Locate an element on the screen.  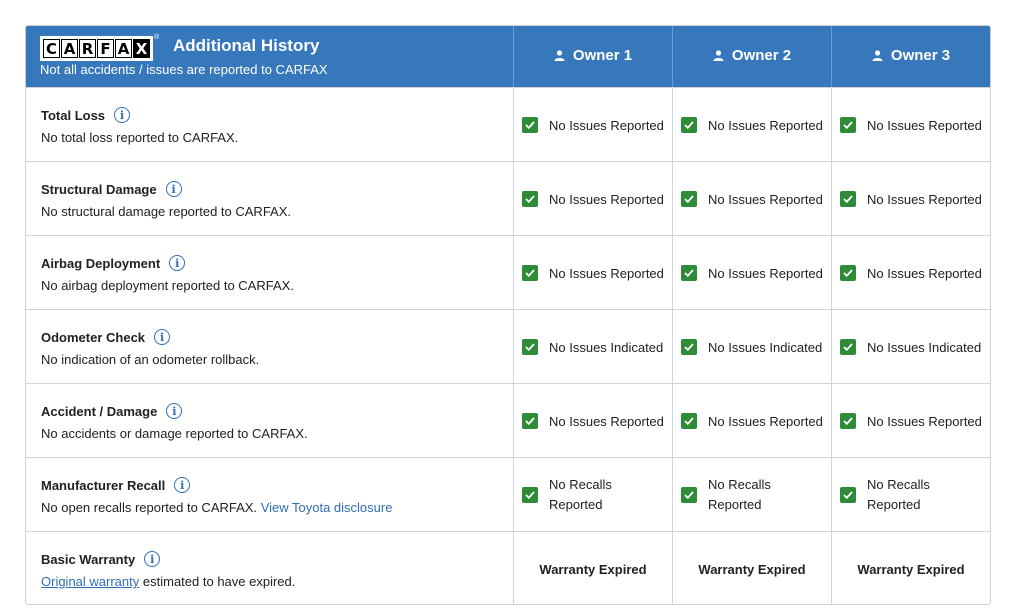
row-title: Structural Damage is located at coordinates (99, 189).